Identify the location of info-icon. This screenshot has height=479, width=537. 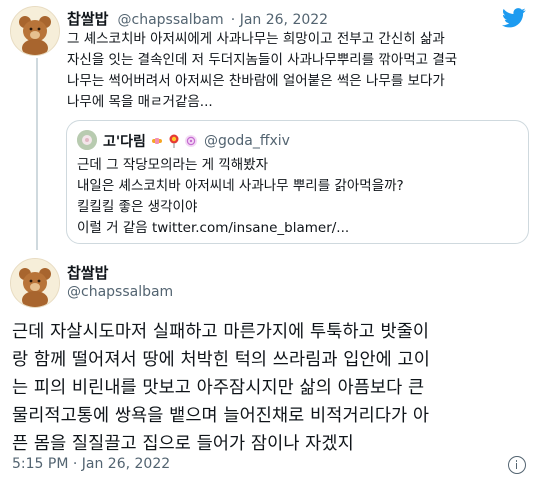
(517, 465).